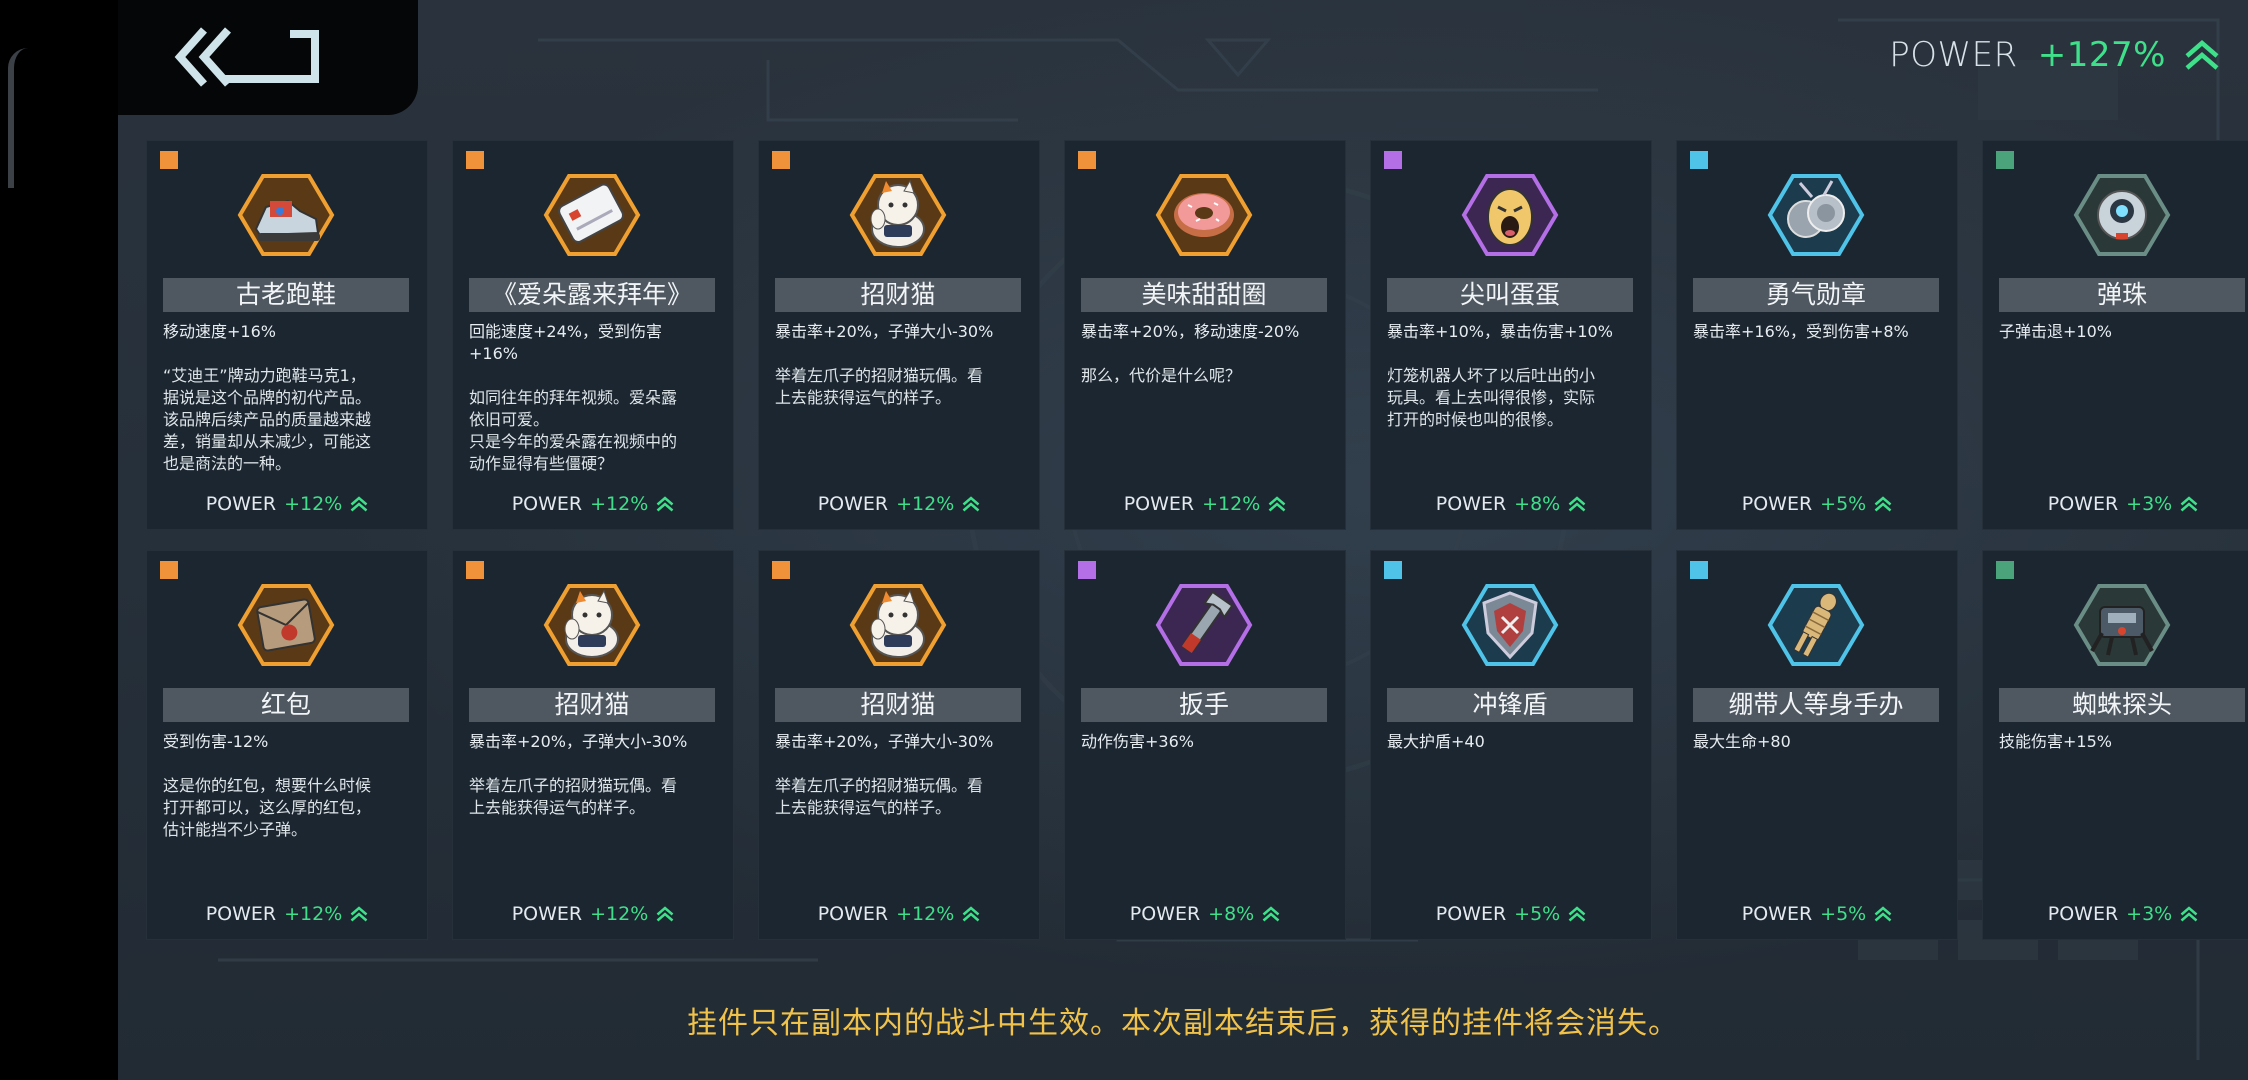 The height and width of the screenshot is (1080, 2248). What do you see at coordinates (2122, 625) in the screenshot?
I see `spider-probe-icon` at bounding box center [2122, 625].